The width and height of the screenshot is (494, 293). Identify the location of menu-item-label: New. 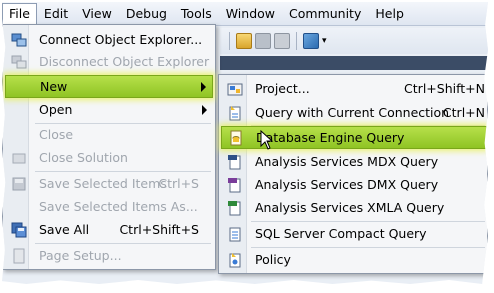
(54, 86).